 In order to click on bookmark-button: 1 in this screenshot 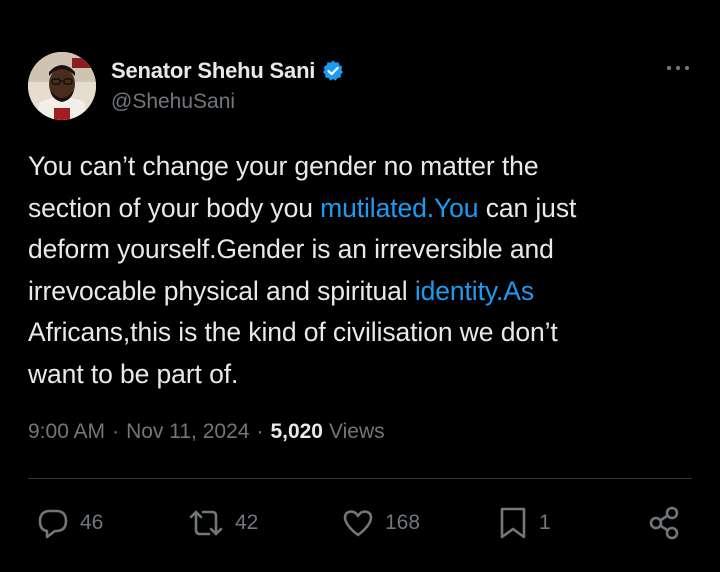, I will do `click(524, 523)`.